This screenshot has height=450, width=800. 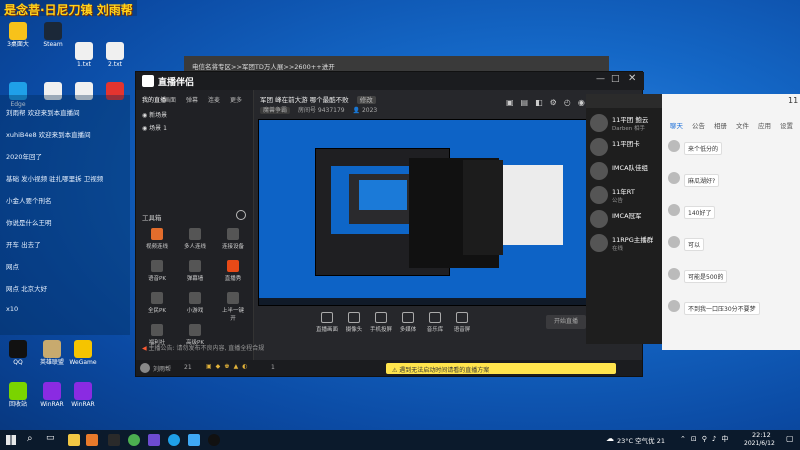 I want to click on group-message: 140好了, so click(x=700, y=212).